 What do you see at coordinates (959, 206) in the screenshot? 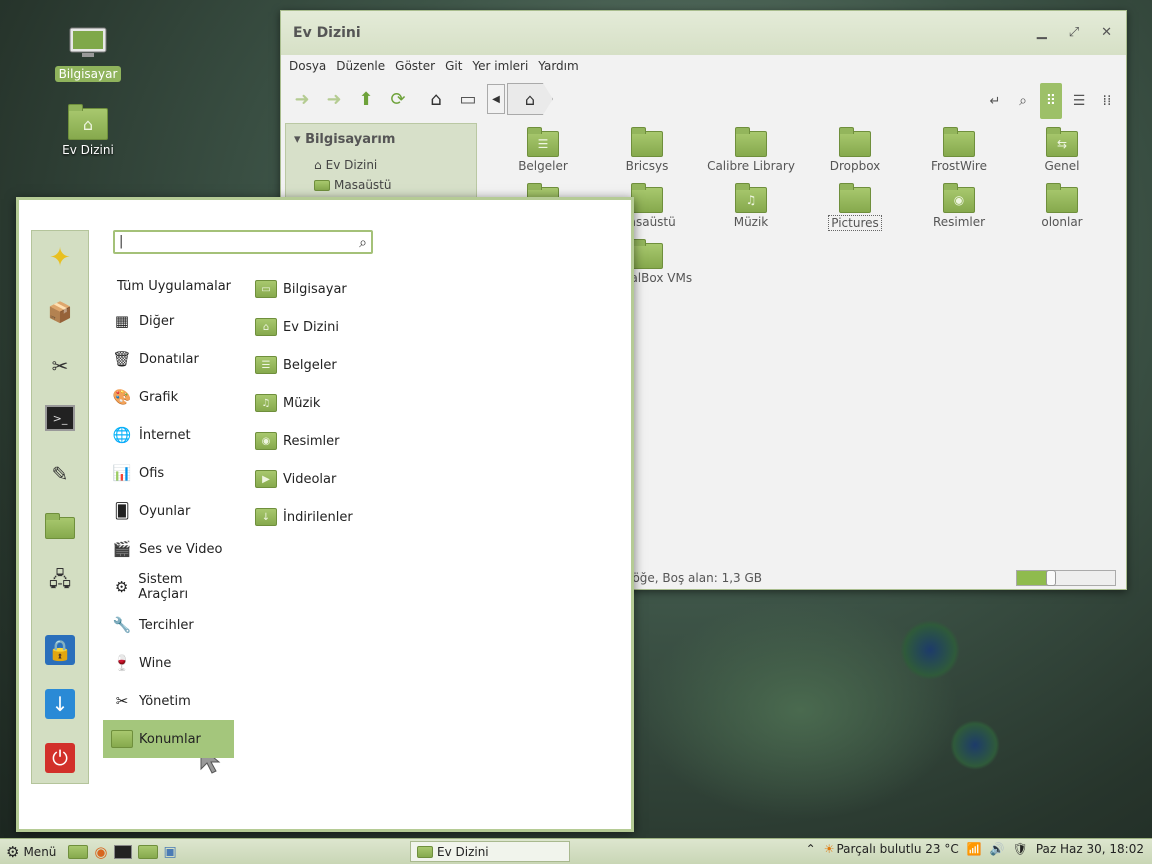
I see `file-item: ◉ Resimler` at bounding box center [959, 206].